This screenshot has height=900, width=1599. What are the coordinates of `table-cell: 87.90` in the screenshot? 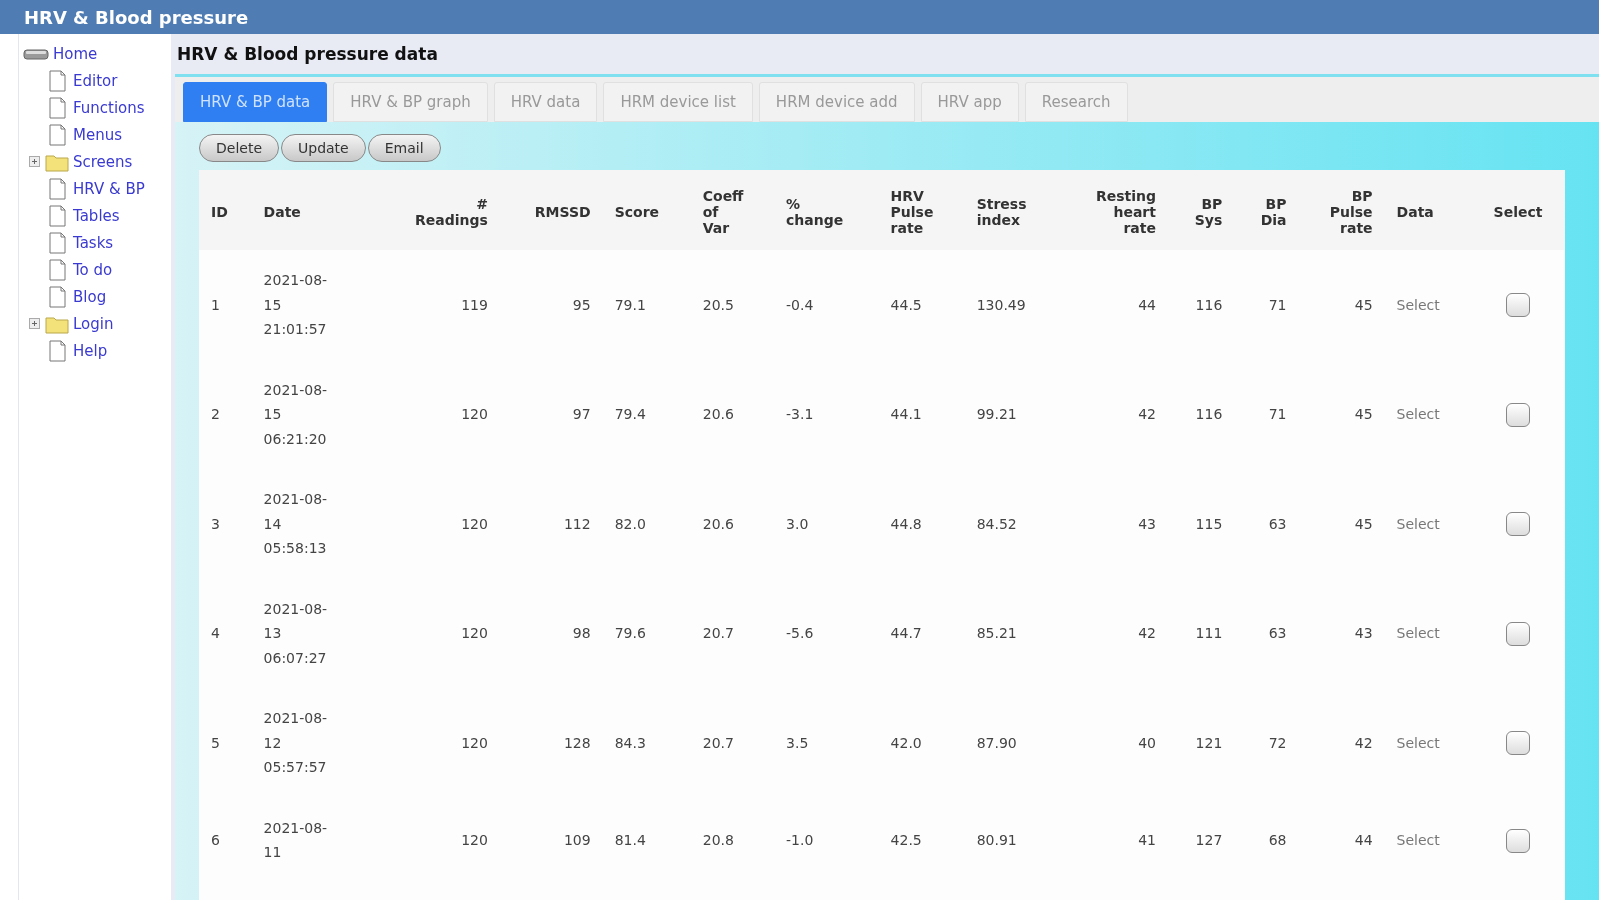 It's located at (996, 742).